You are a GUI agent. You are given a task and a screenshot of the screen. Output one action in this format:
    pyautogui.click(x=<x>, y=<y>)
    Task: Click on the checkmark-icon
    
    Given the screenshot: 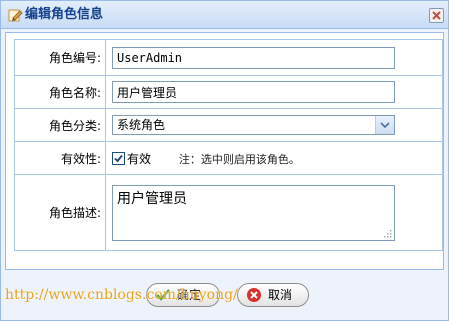 What is the action you would take?
    pyautogui.click(x=118, y=158)
    